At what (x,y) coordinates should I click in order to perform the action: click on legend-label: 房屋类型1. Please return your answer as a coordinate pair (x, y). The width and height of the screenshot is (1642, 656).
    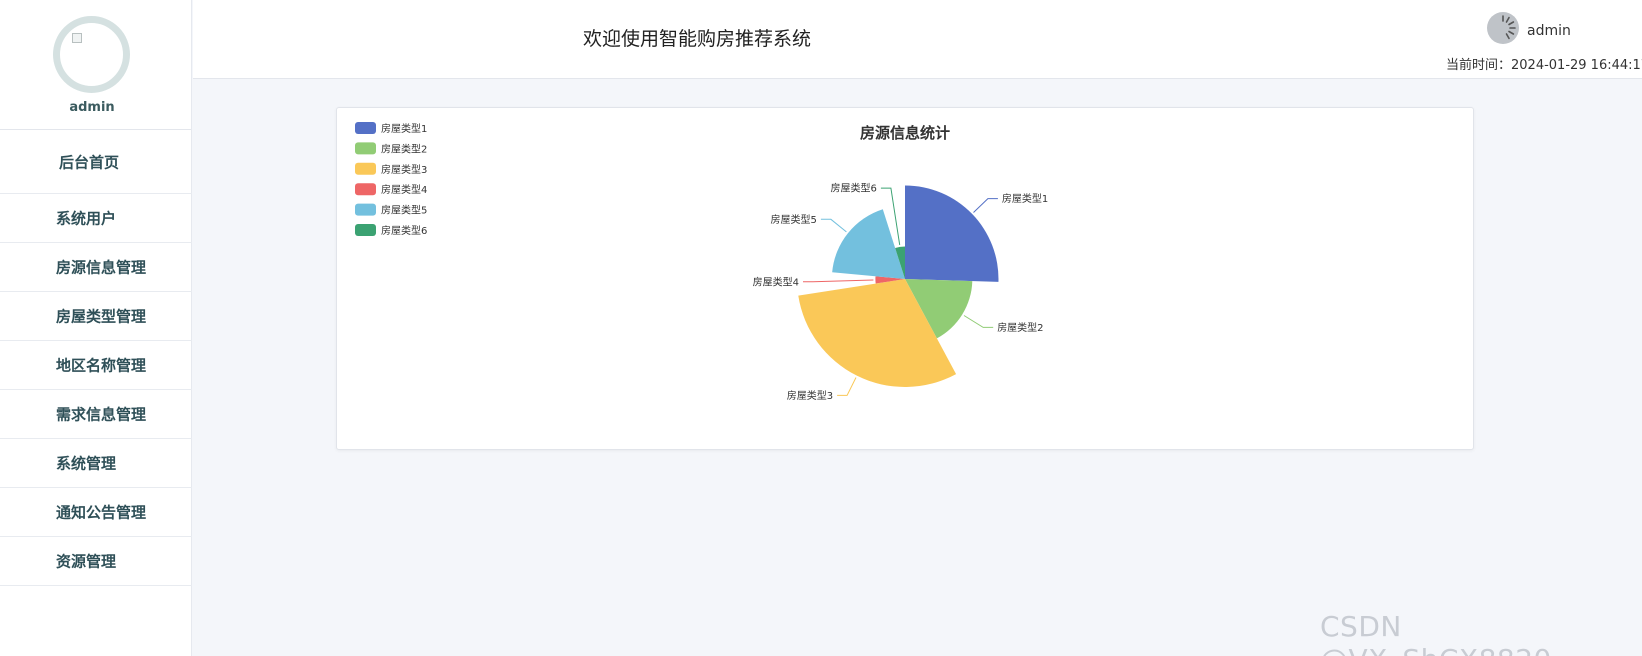
    Looking at the image, I should click on (404, 128).